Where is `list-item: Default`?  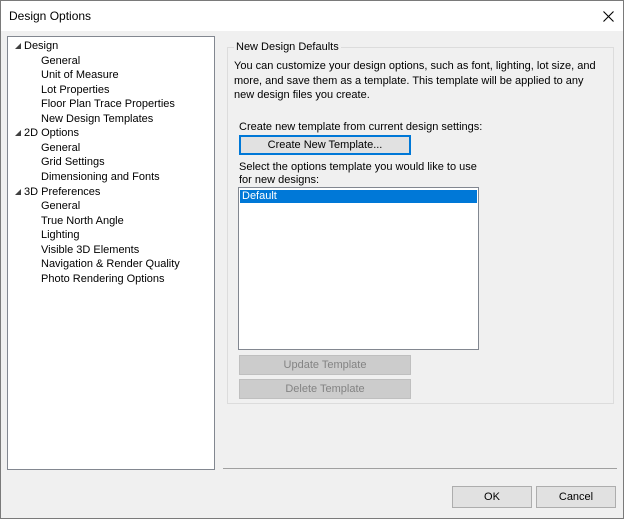
list-item: Default is located at coordinates (358, 196).